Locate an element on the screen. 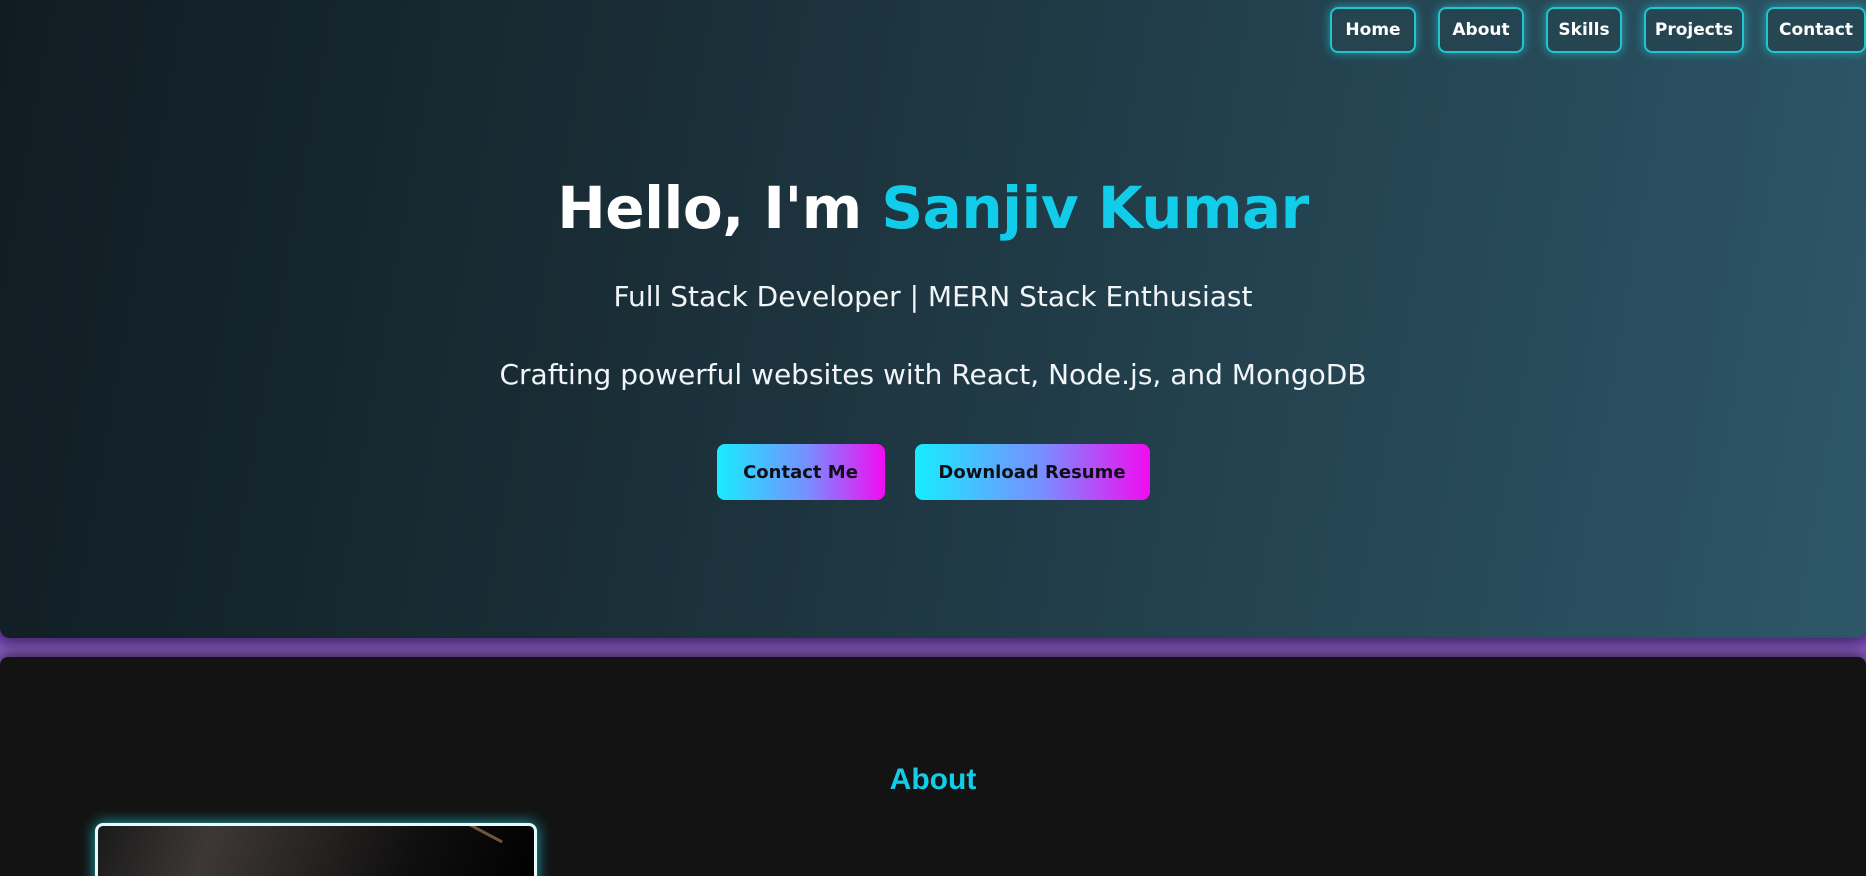  hero-greeting: Hello, I'm is located at coordinates (719, 208).